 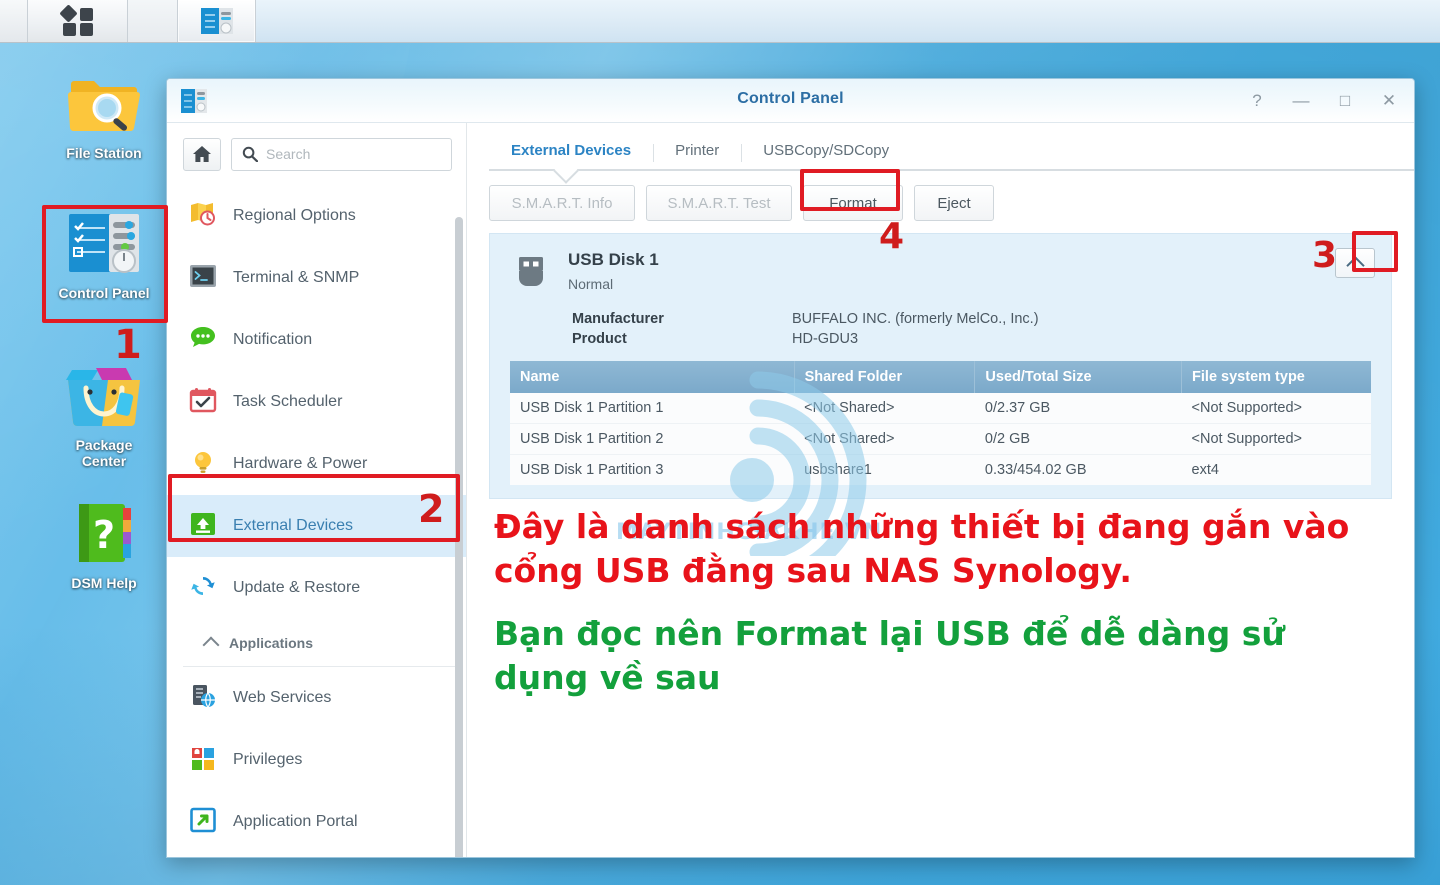 I want to click on format-button: Format, so click(x=853, y=203).